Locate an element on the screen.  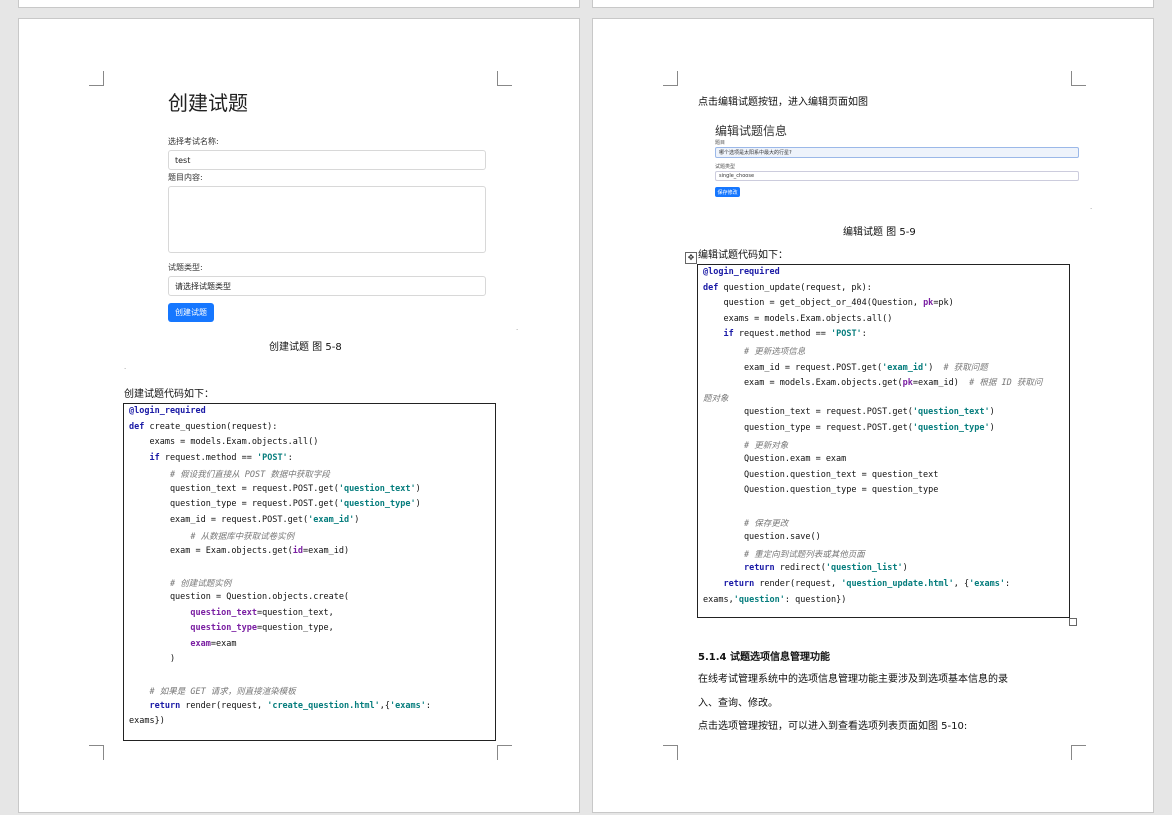
code-line: @login_required is located at coordinates (741, 272).